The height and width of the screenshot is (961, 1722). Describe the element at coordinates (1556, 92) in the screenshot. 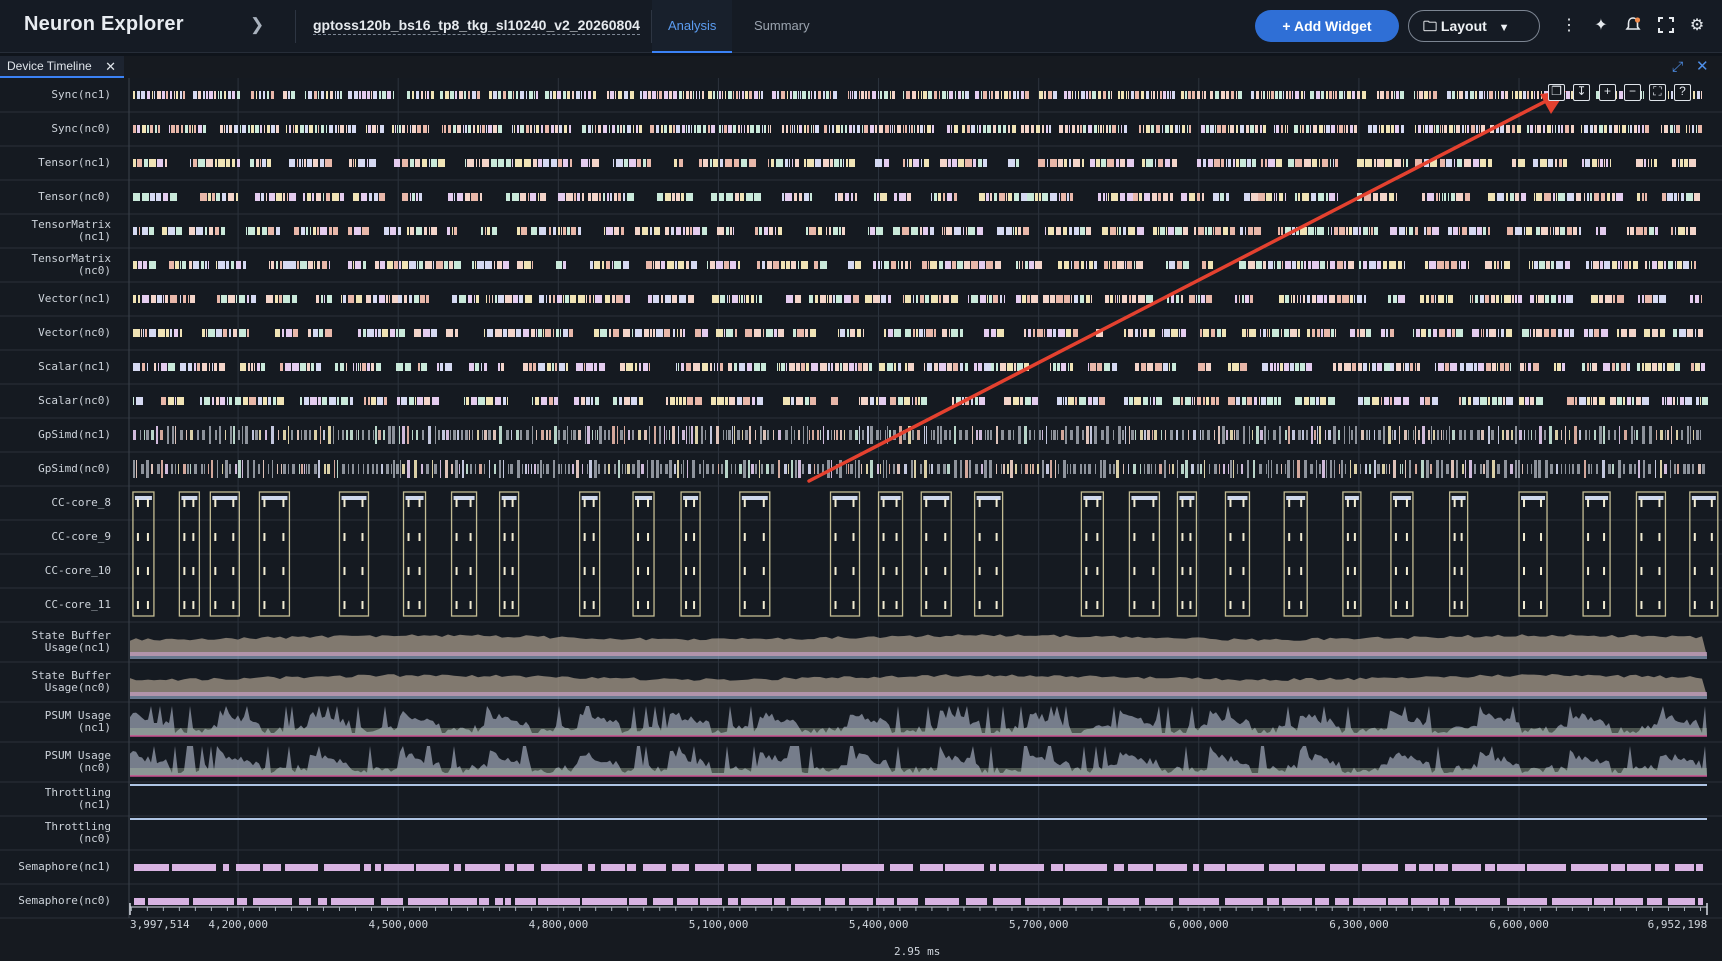

I see `duplicate-icon: ❐` at that location.